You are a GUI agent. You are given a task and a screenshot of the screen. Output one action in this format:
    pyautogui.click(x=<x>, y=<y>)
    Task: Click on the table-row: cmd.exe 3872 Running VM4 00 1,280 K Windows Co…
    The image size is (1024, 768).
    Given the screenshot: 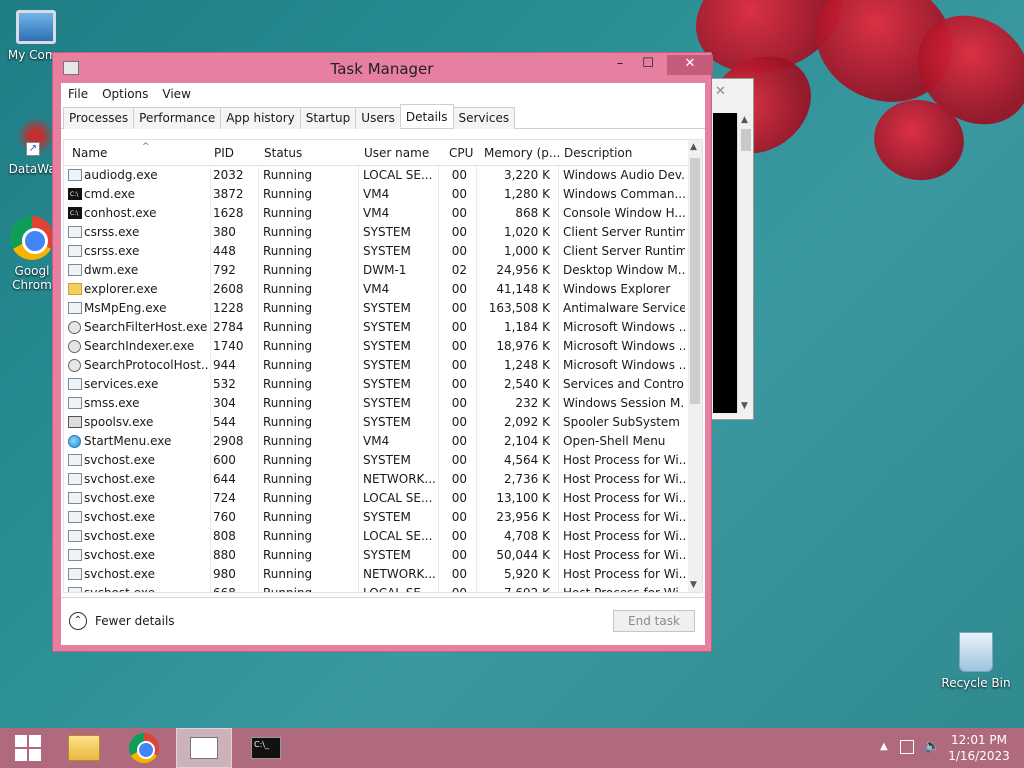 What is the action you would take?
    pyautogui.click(x=377, y=194)
    